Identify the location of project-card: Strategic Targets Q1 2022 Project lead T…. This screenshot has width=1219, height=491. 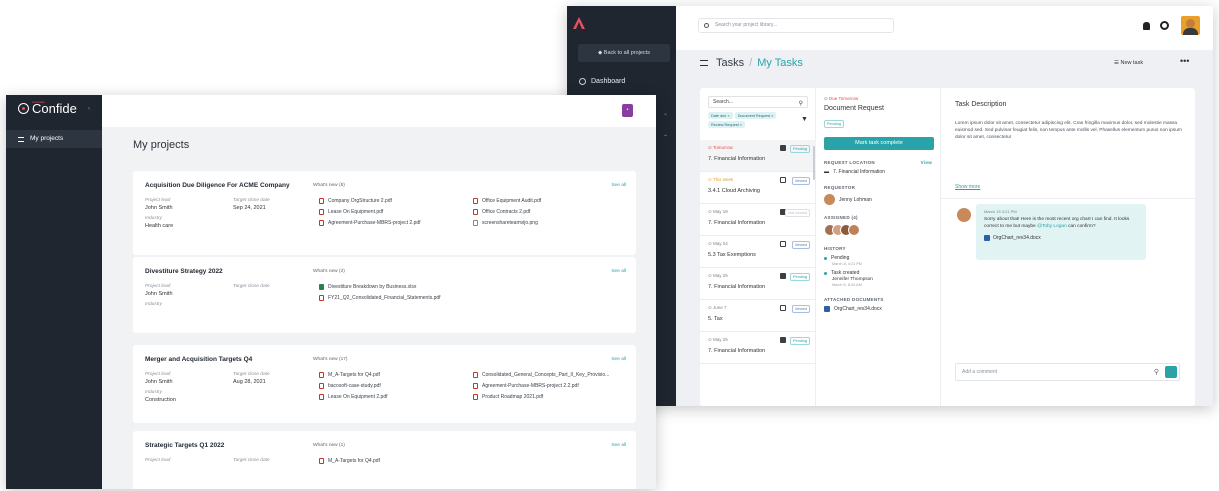
(384, 460).